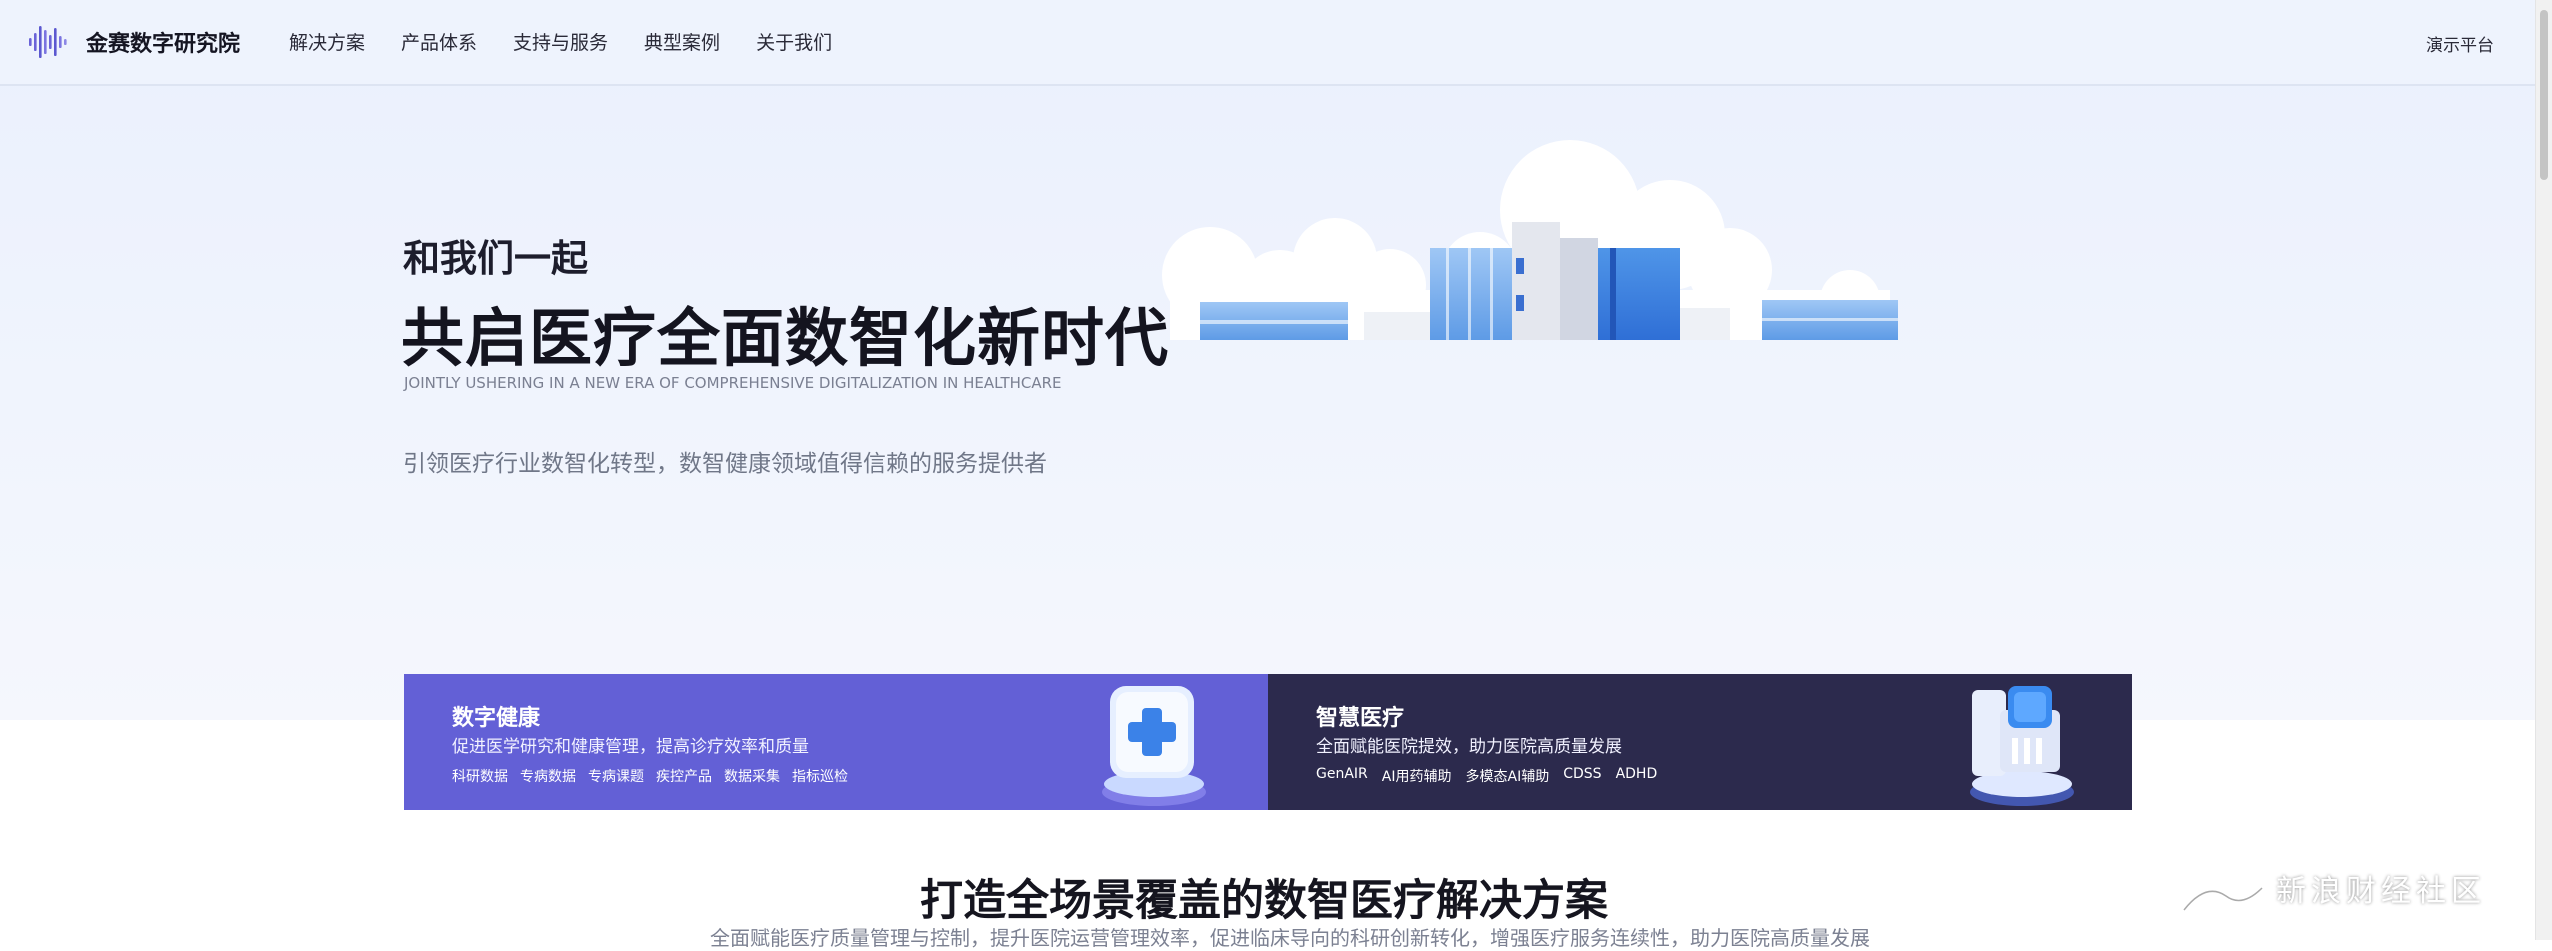 The height and width of the screenshot is (951, 2552). I want to click on soundwave-logo-icon, so click(48, 42).